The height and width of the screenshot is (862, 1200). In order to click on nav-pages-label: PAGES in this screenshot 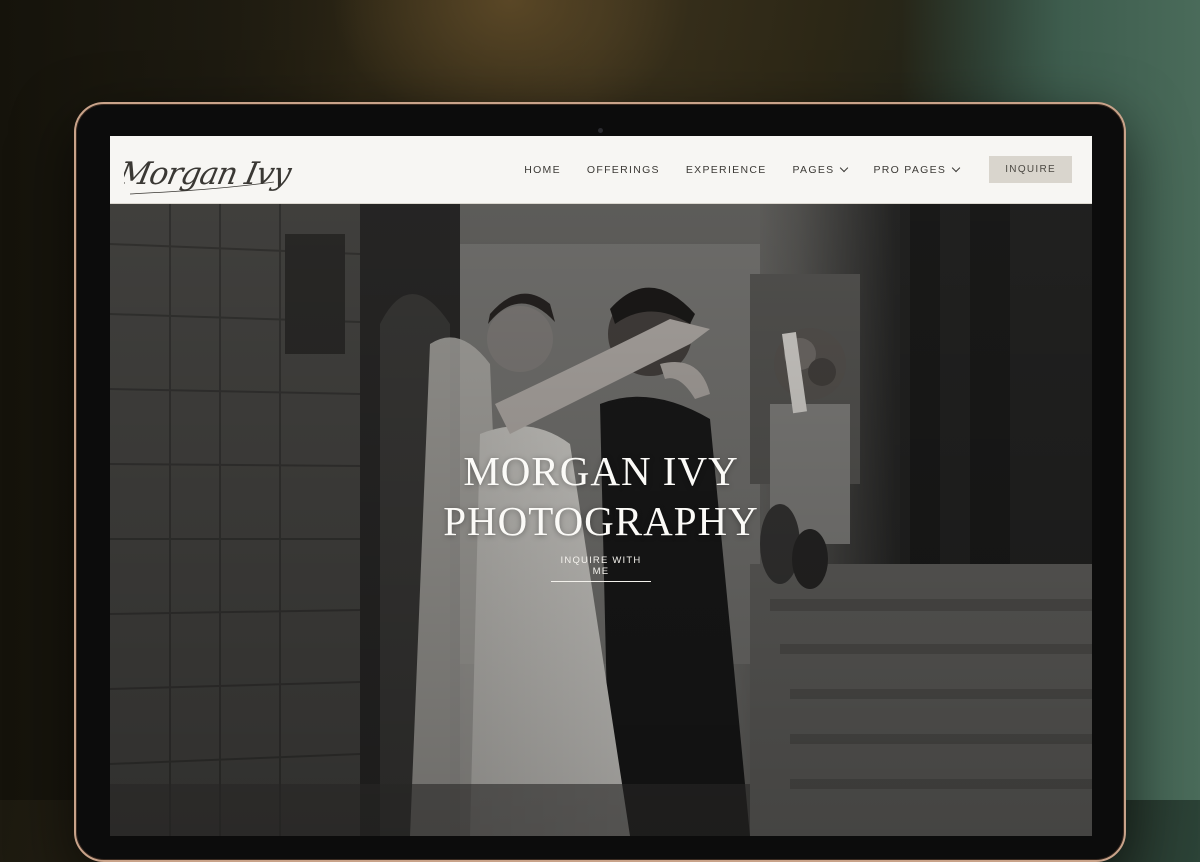, I will do `click(813, 169)`.